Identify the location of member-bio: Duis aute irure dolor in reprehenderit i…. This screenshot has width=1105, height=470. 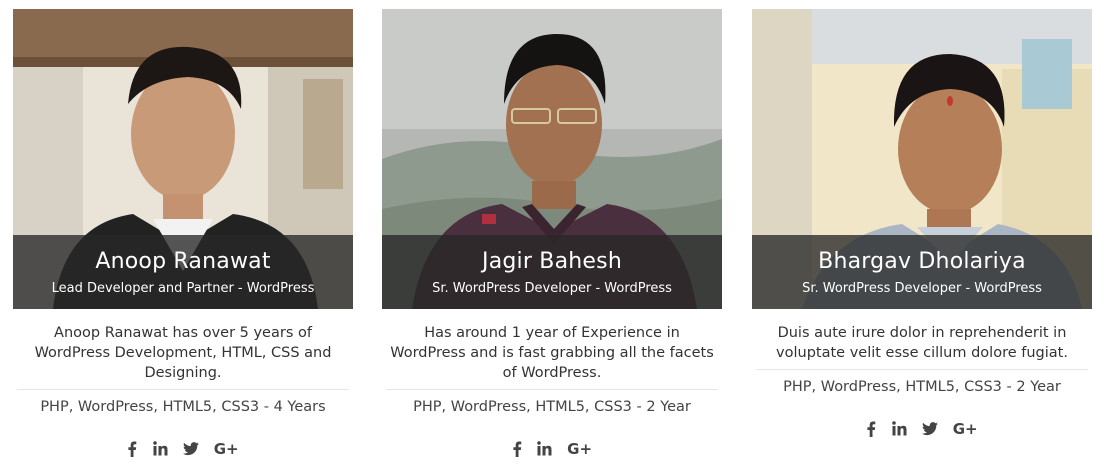
(922, 343).